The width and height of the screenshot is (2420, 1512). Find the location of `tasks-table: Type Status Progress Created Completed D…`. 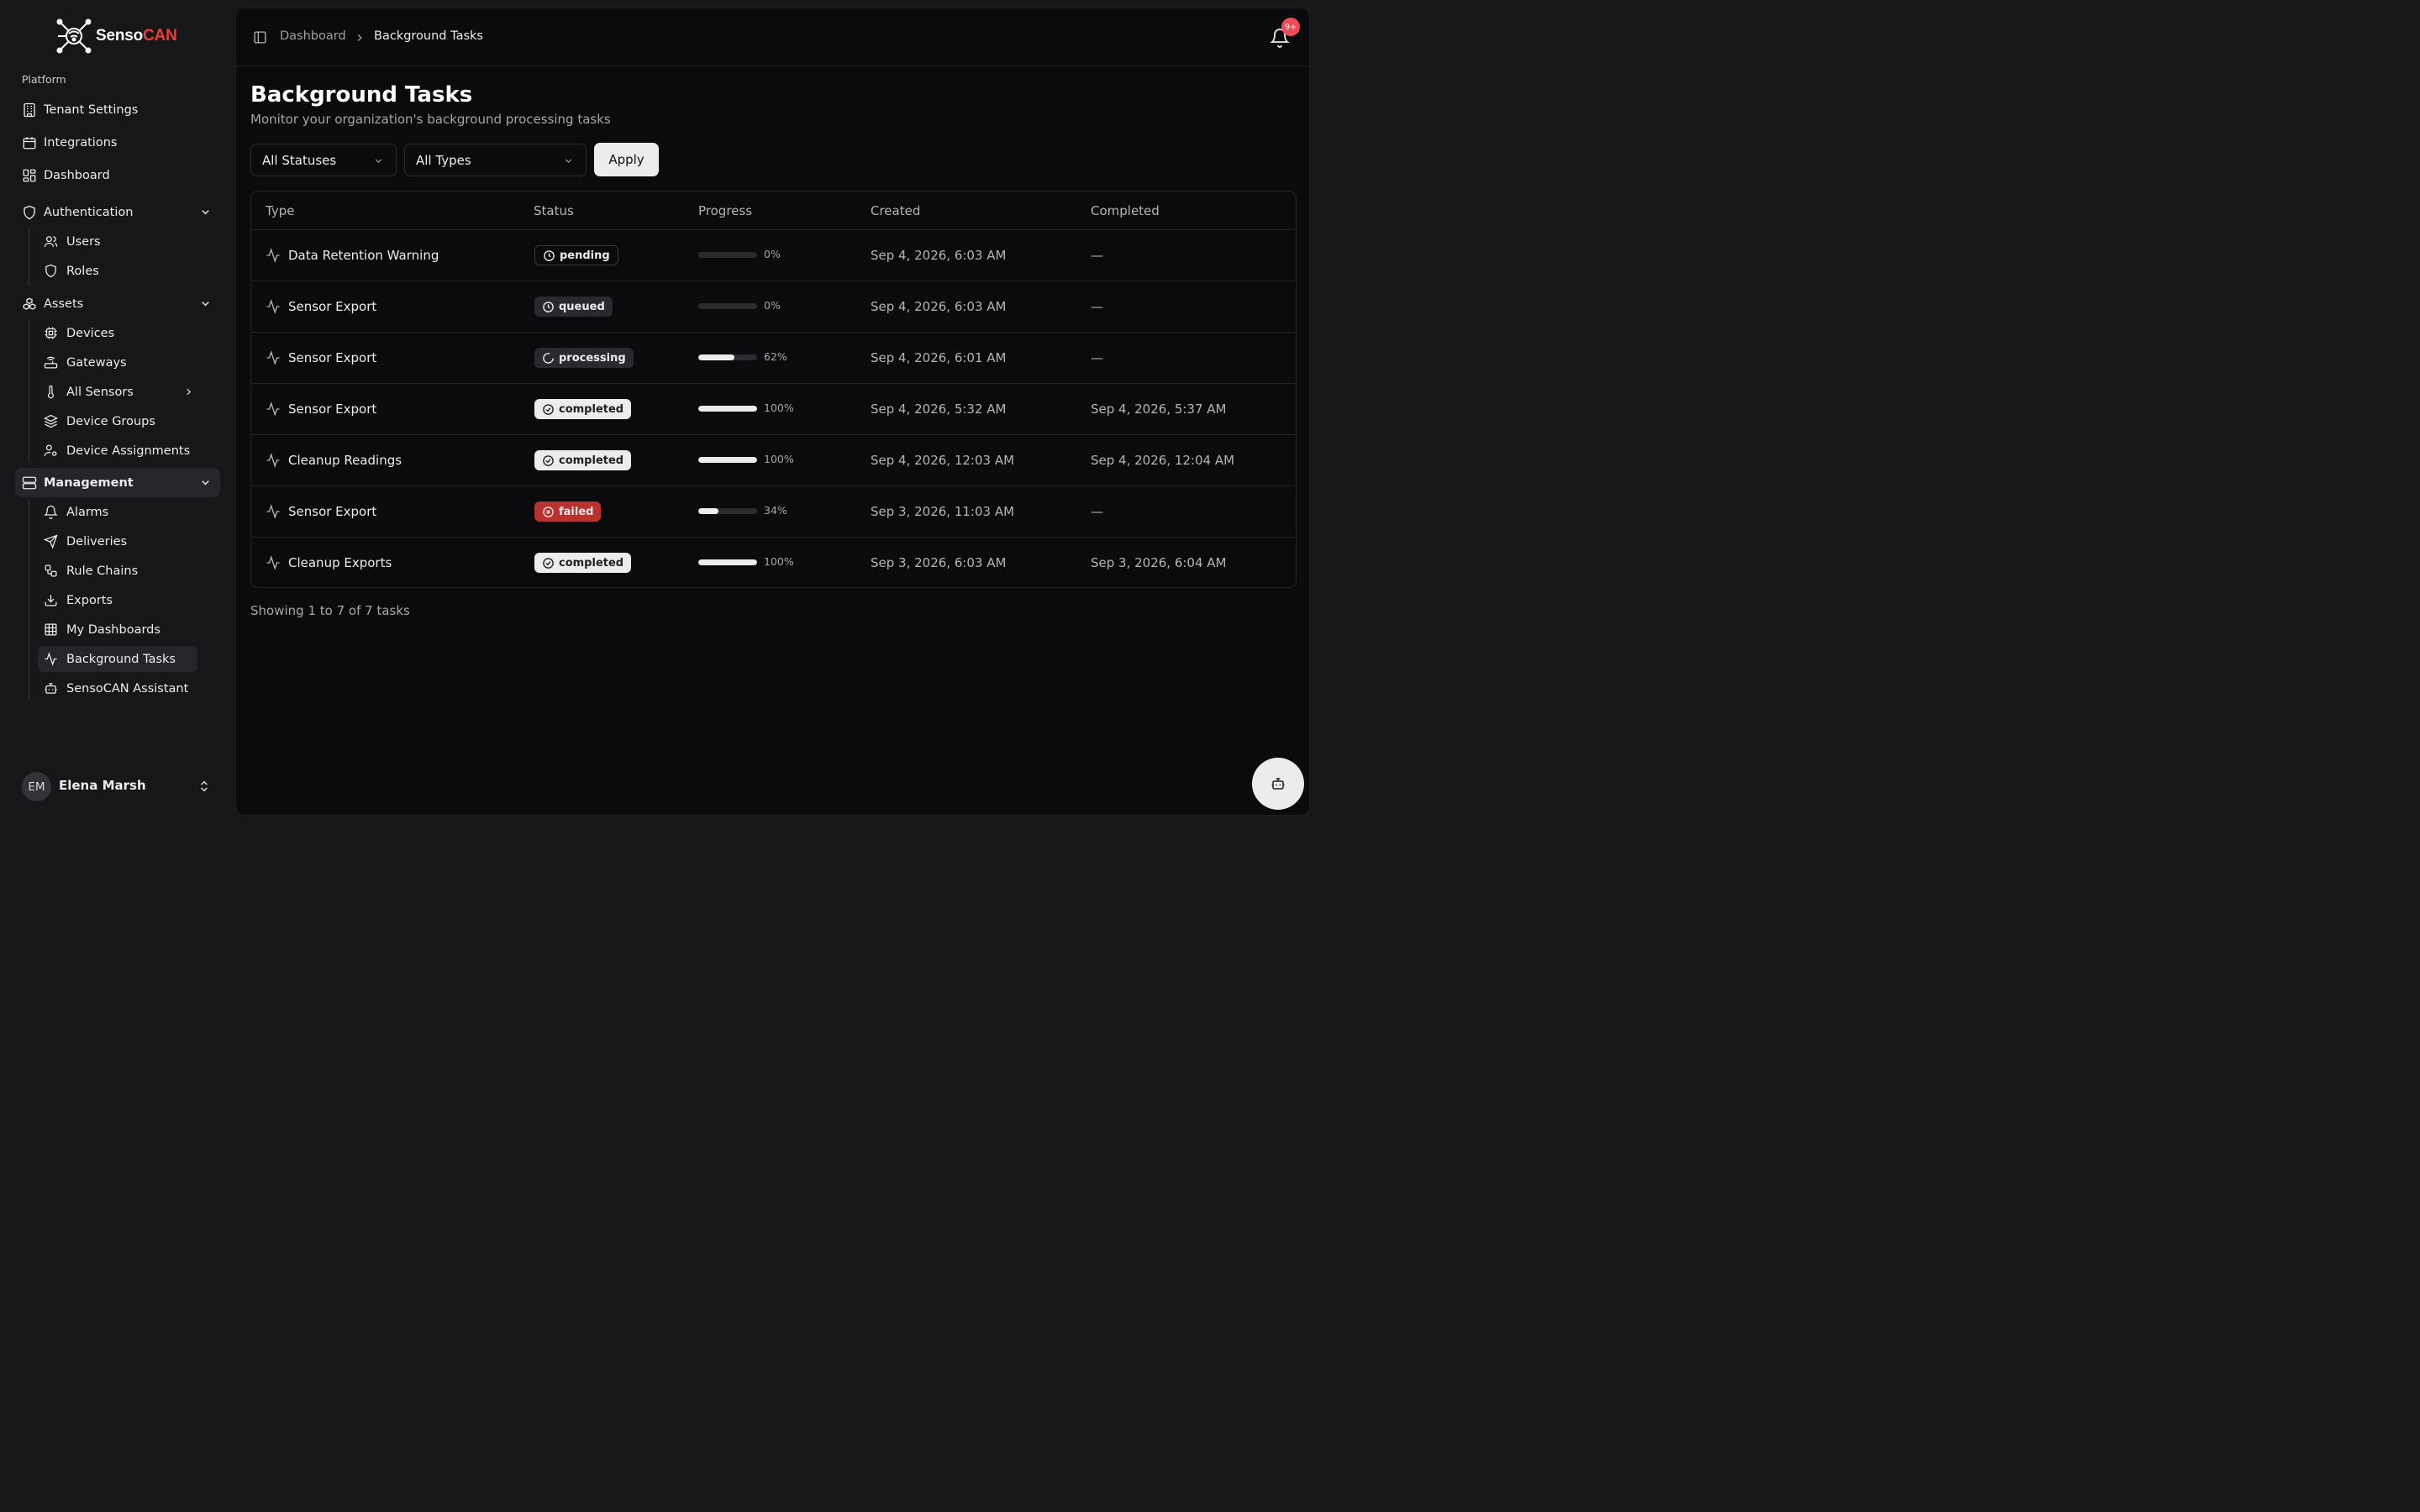

tasks-table: Type Status Progress Created Completed D… is located at coordinates (773, 389).